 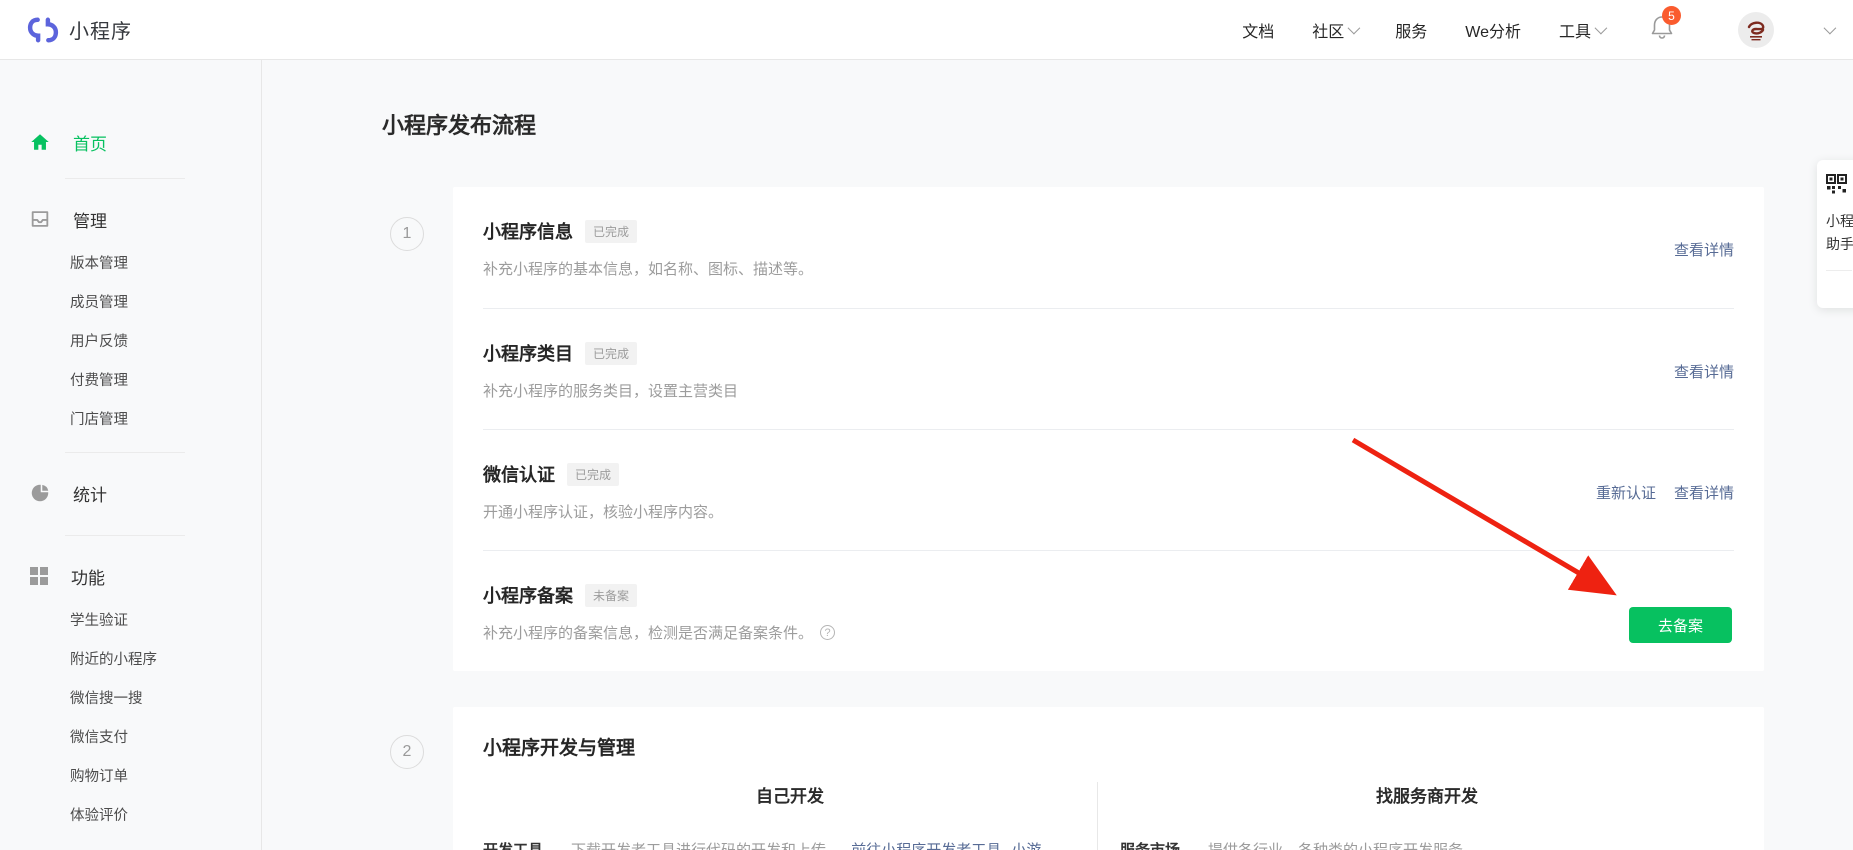 What do you see at coordinates (130, 660) in the screenshot?
I see `sidebar-item-nearby-miniprograms: 附近的小程序` at bounding box center [130, 660].